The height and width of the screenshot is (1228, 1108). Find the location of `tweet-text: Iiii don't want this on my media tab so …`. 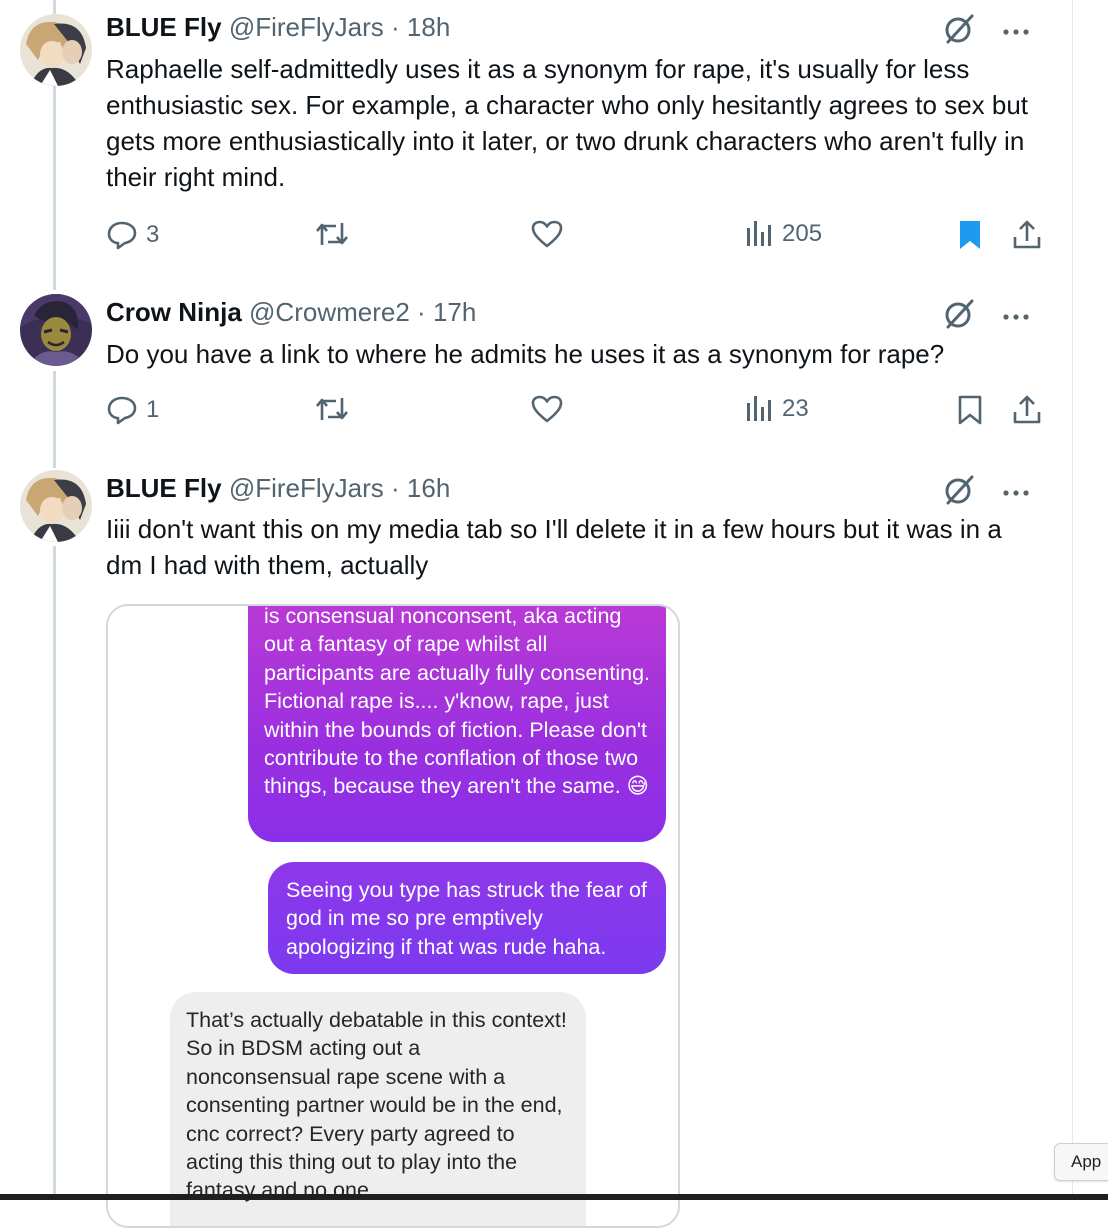

tweet-text: Iiii don't want this on my media tab so … is located at coordinates (554, 547).